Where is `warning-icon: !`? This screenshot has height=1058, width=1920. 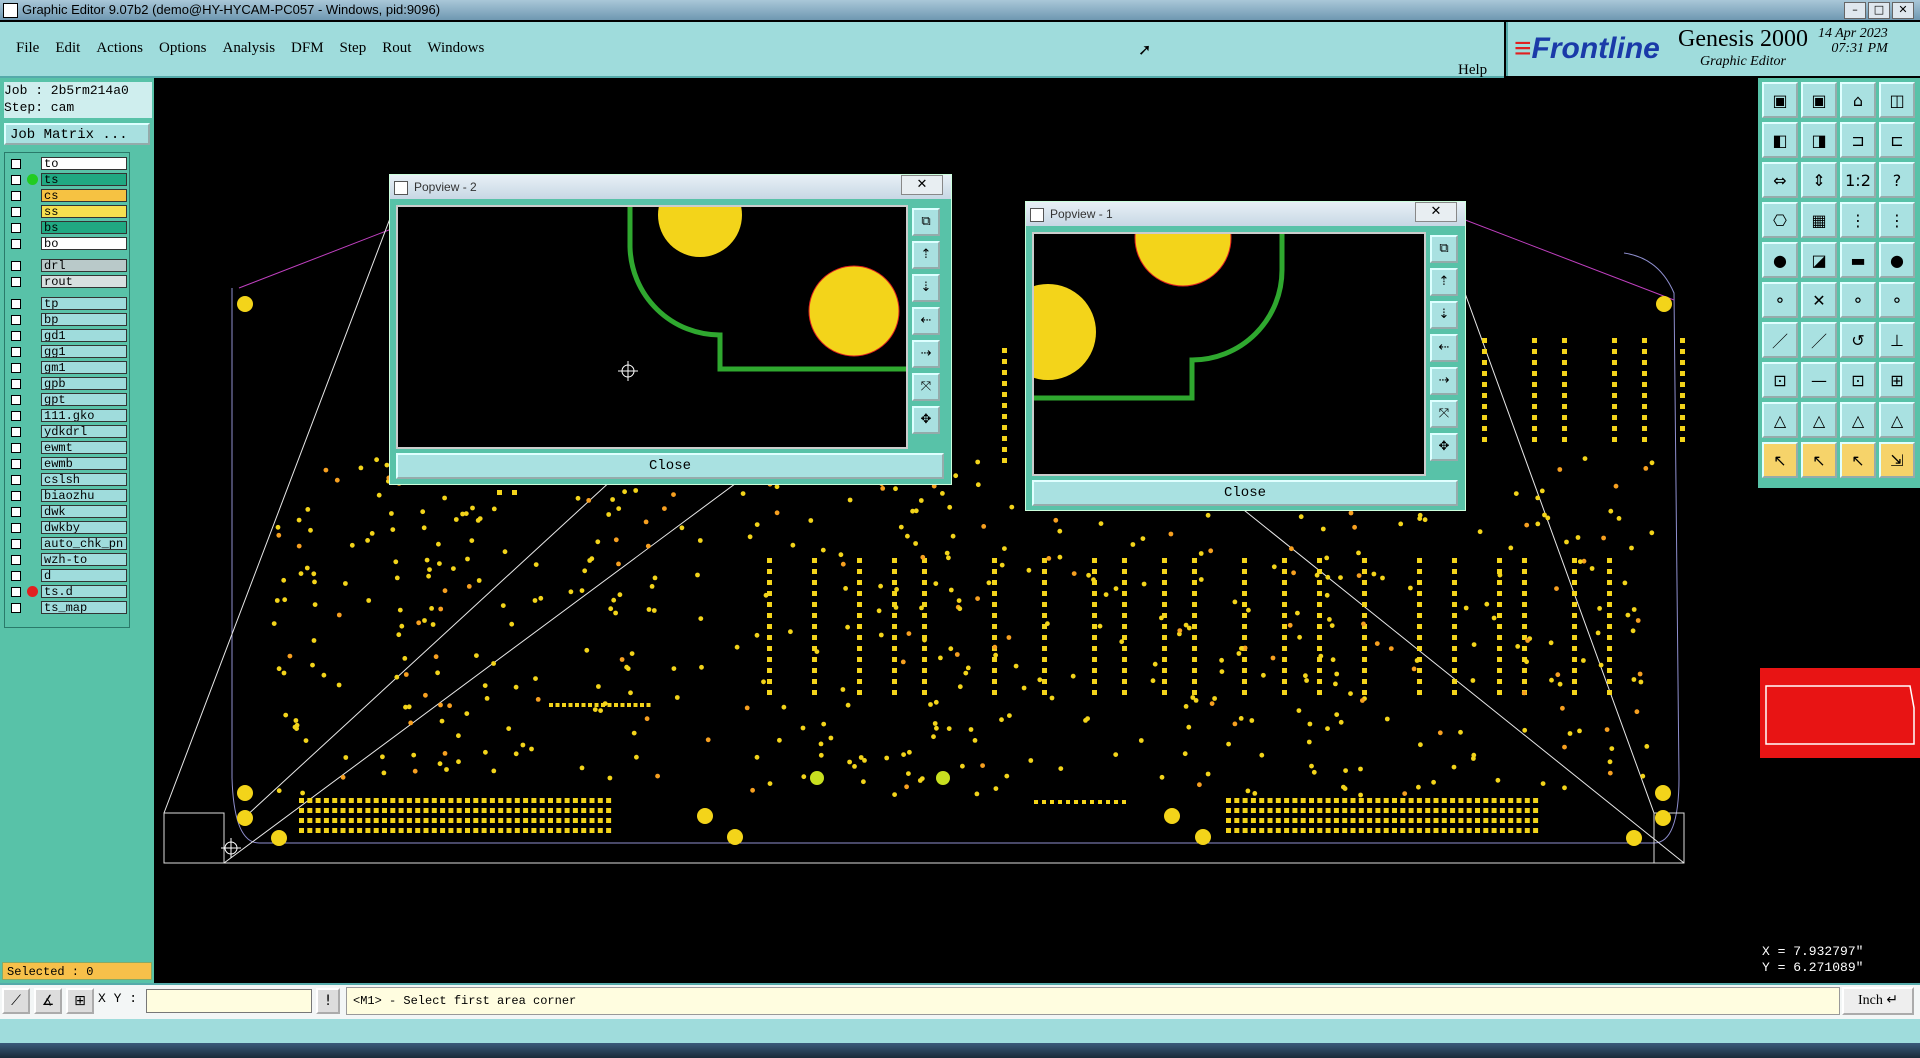
warning-icon: ! is located at coordinates (328, 1001).